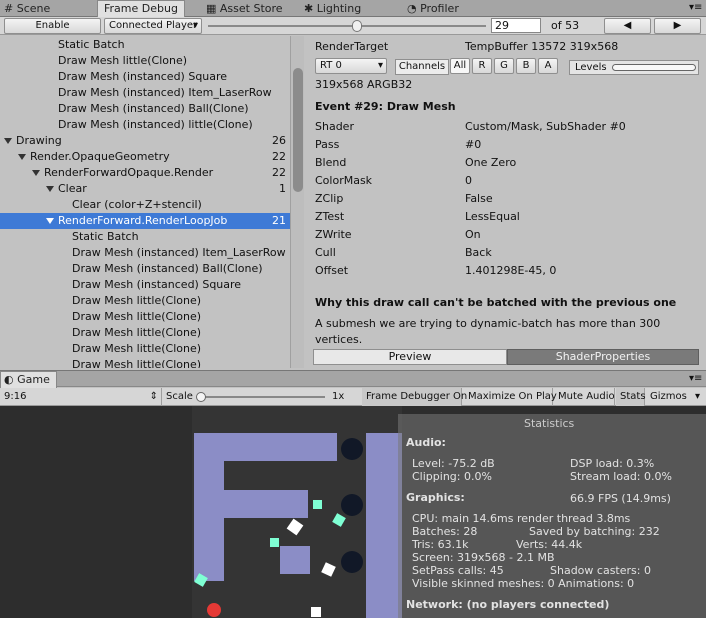 This screenshot has height=618, width=706. I want to click on tab-lighting: ✱ Lighting, so click(332, 9).